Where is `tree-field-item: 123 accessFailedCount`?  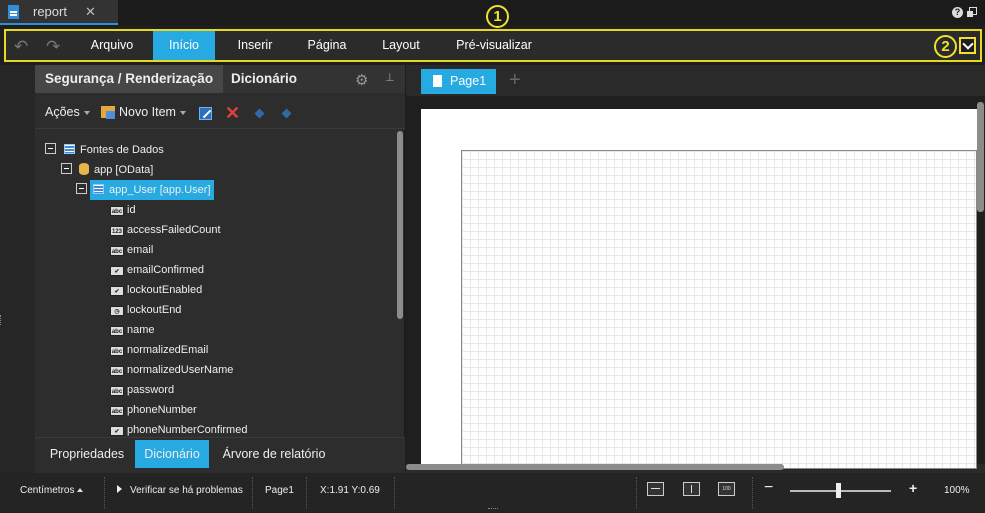
tree-field-item: 123 accessFailedCount is located at coordinates (165, 230).